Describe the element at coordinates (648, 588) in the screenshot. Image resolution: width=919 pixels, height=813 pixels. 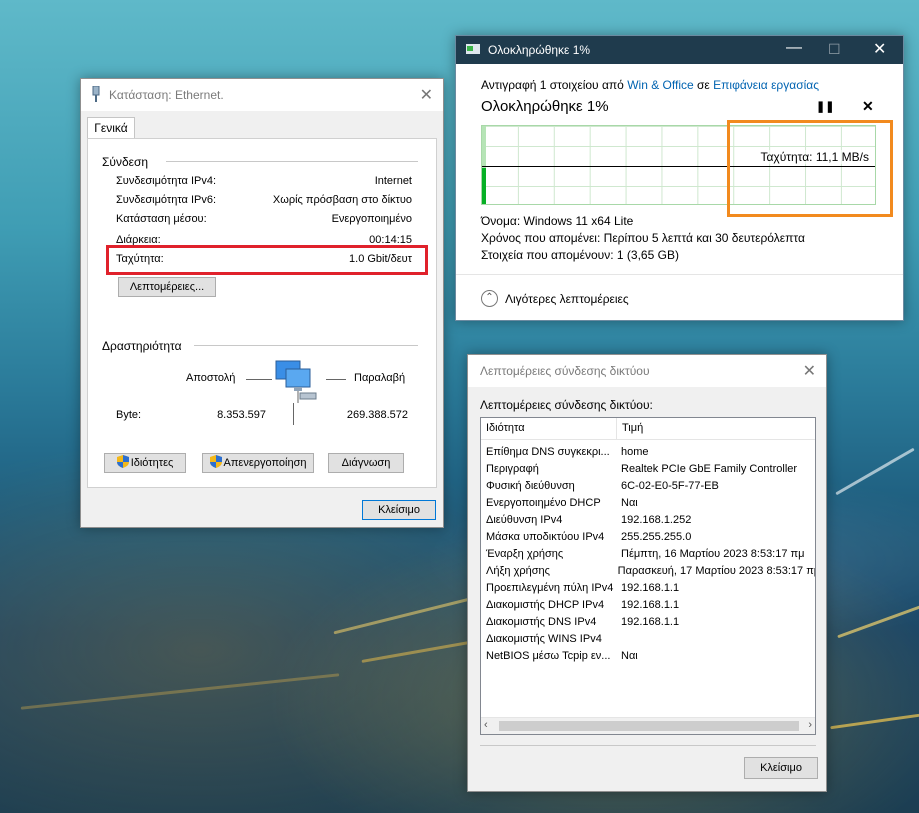
I see `list-item: Προεπιλεγμένη πύλη IPv4 192.168.1.1` at that location.